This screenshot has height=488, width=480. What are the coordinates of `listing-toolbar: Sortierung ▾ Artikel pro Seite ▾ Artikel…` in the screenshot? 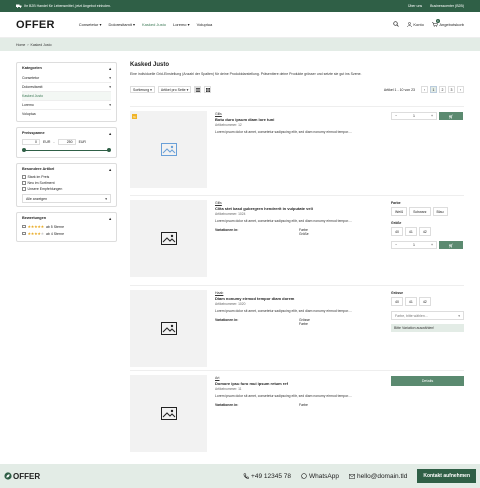 It's located at (297, 89).